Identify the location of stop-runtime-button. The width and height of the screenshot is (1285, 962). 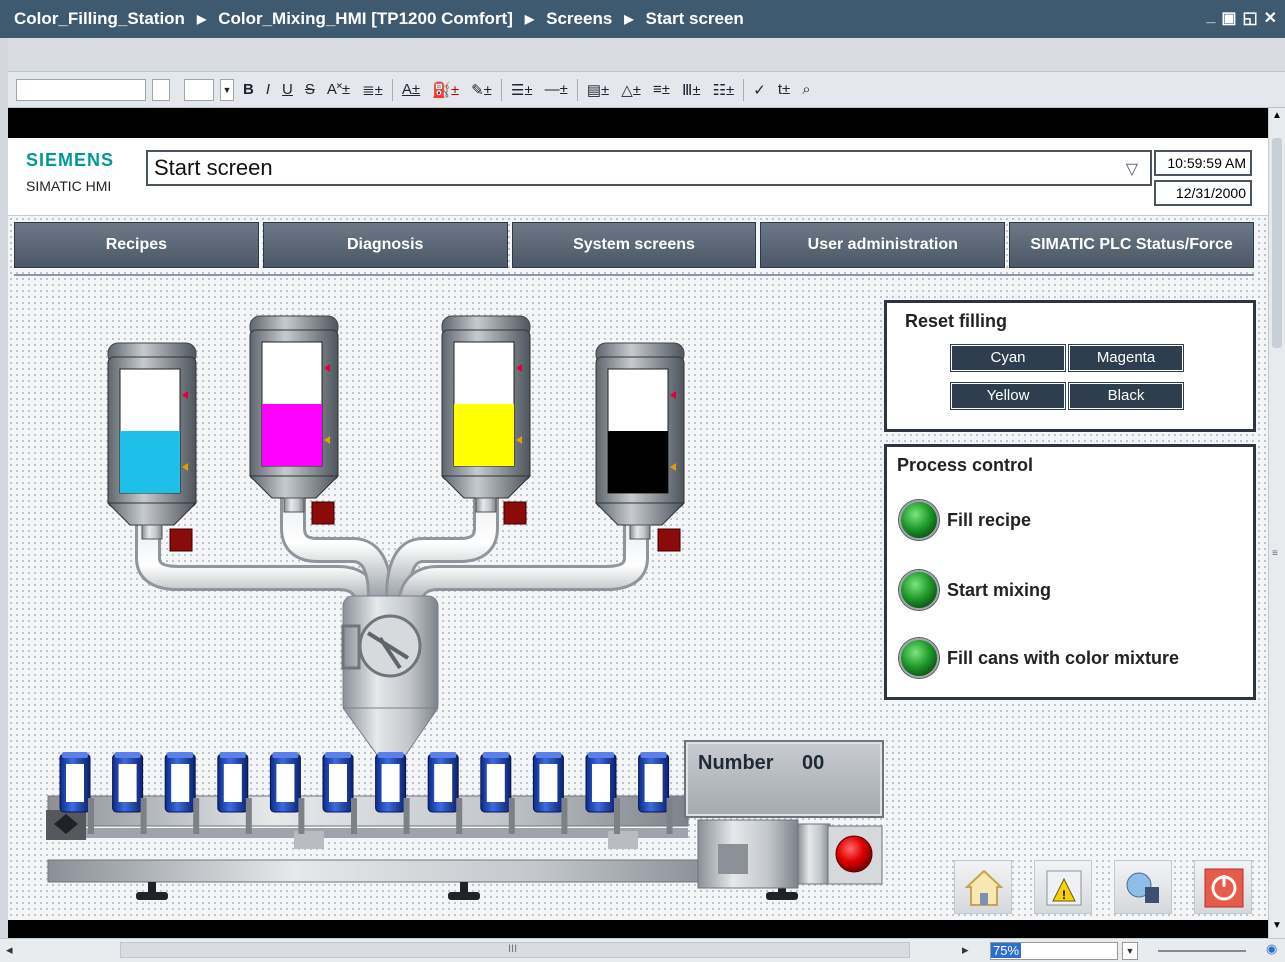
(1223, 887).